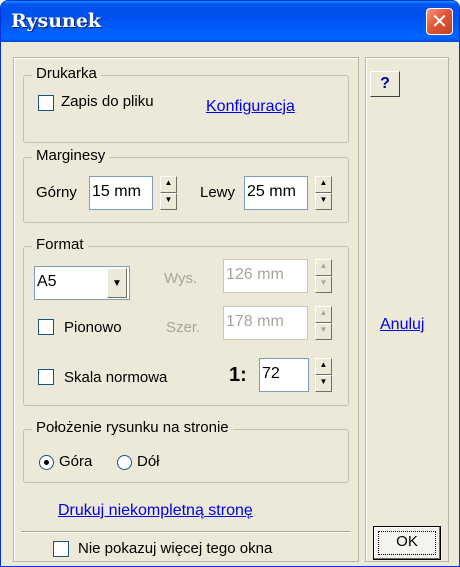 The width and height of the screenshot is (460, 567). I want to click on left-margin-spinner: ▲ ▼, so click(323, 193).